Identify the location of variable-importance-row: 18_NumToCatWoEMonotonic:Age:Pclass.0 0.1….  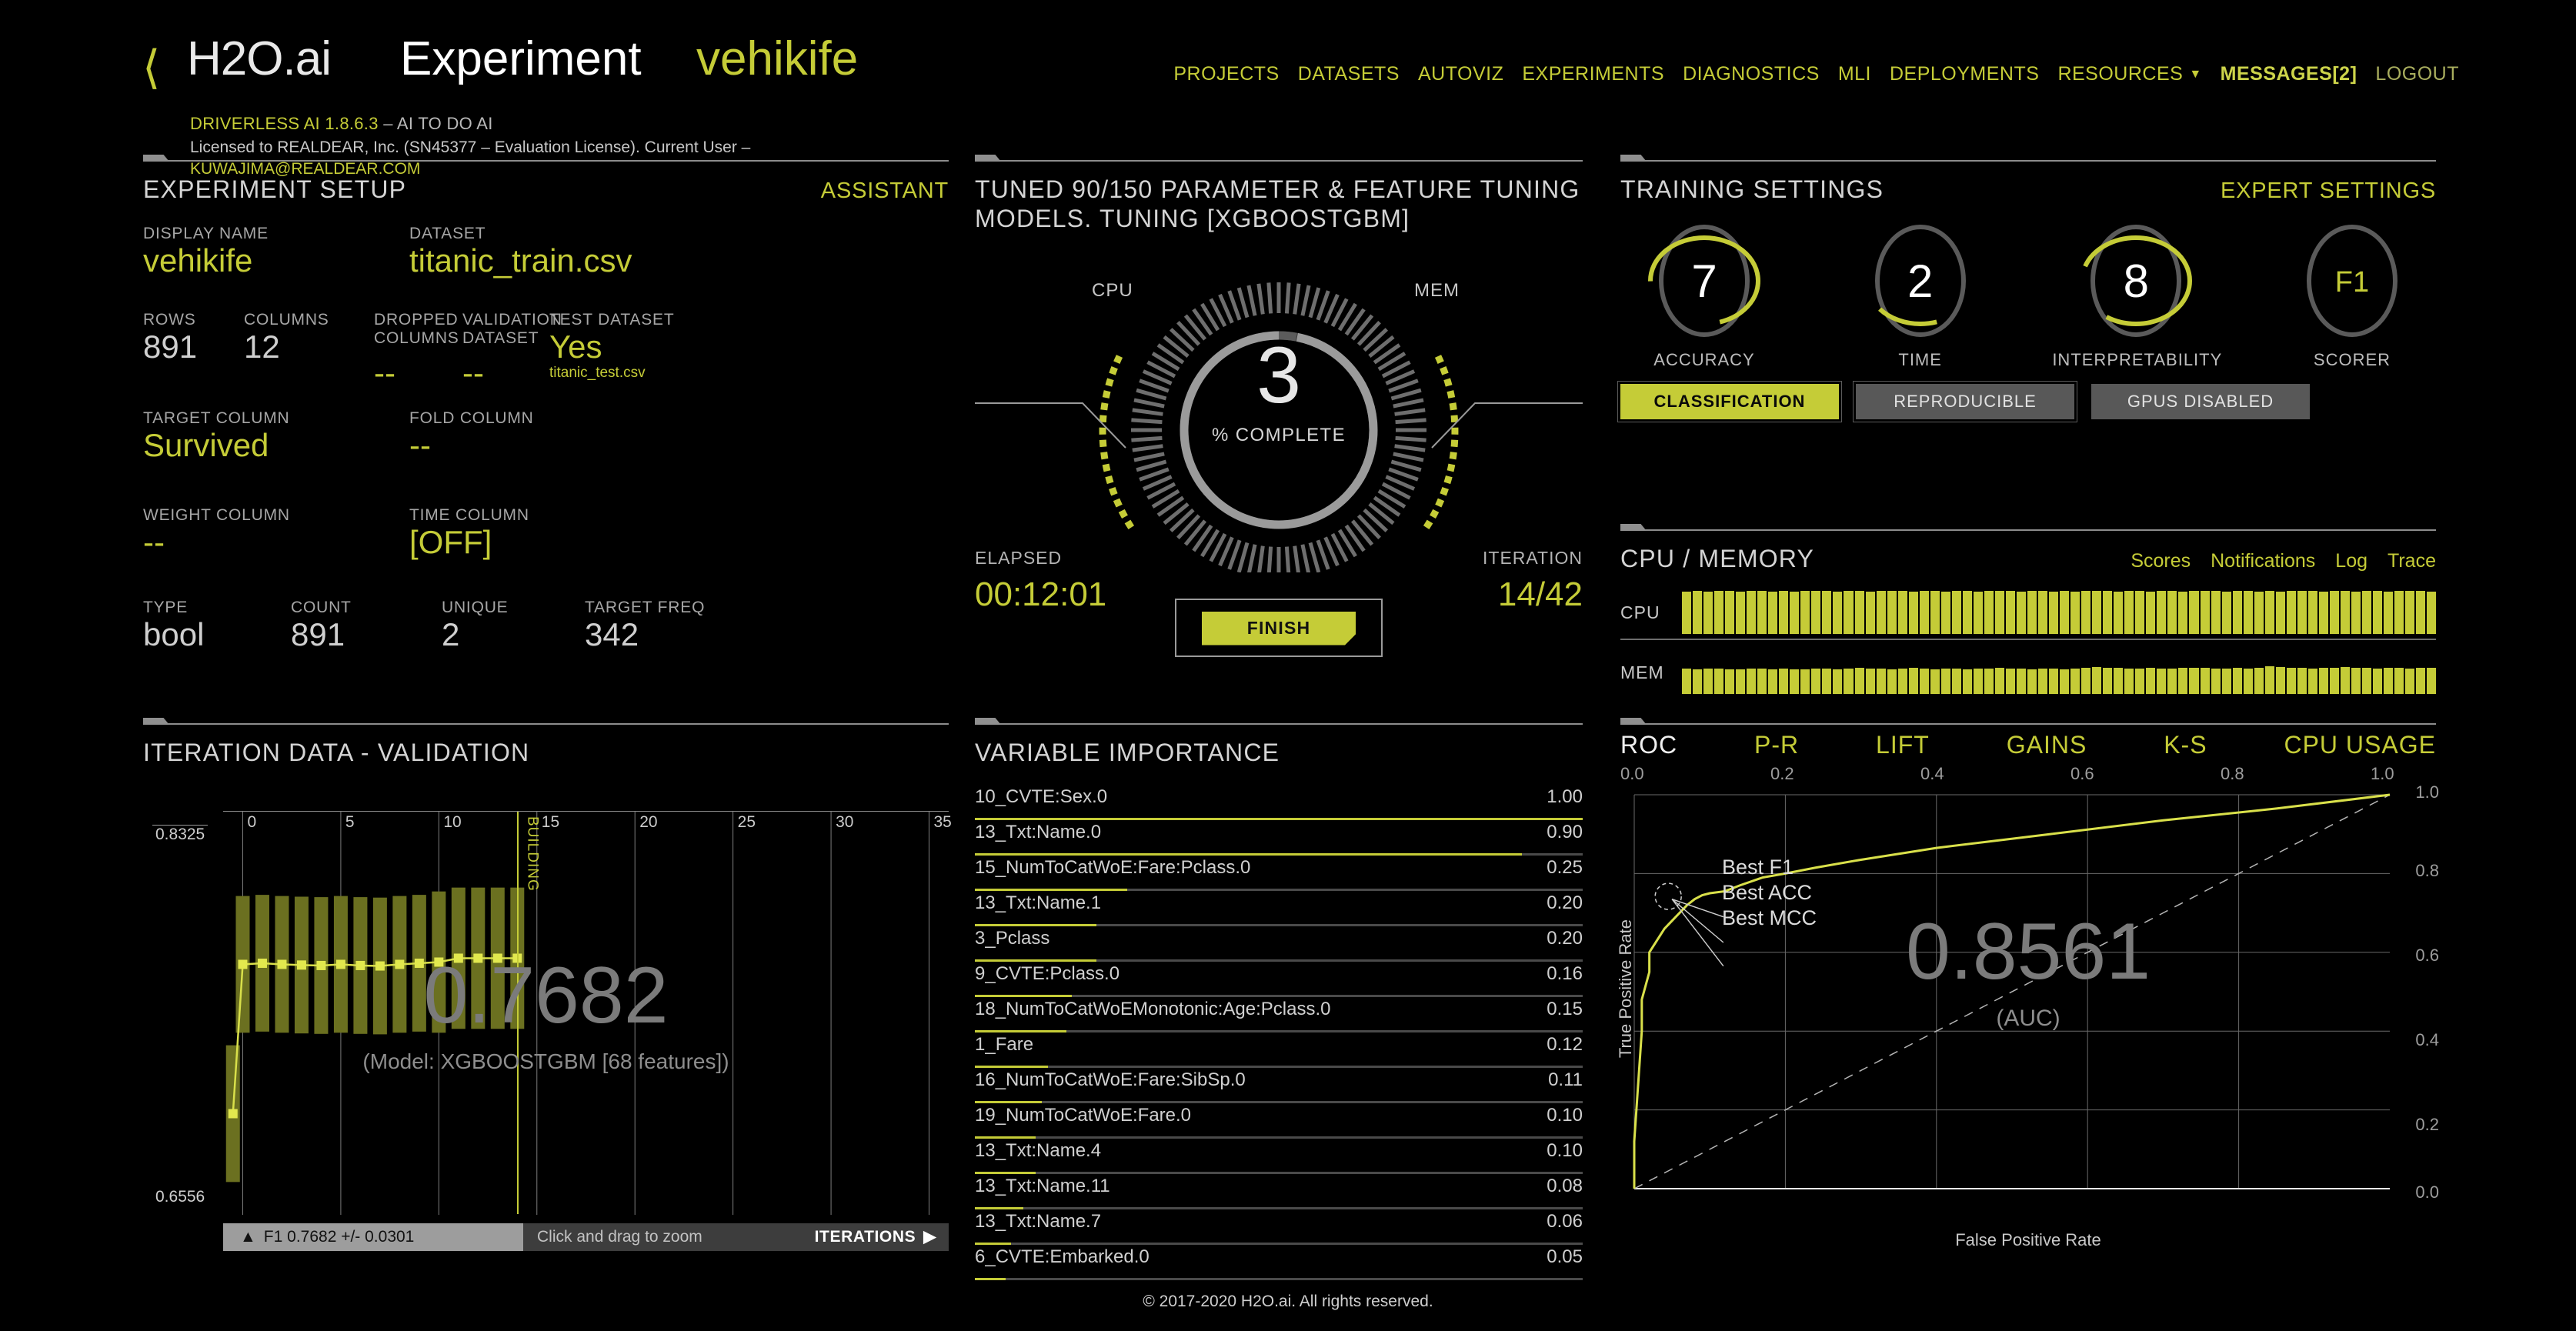
(1279, 1016).